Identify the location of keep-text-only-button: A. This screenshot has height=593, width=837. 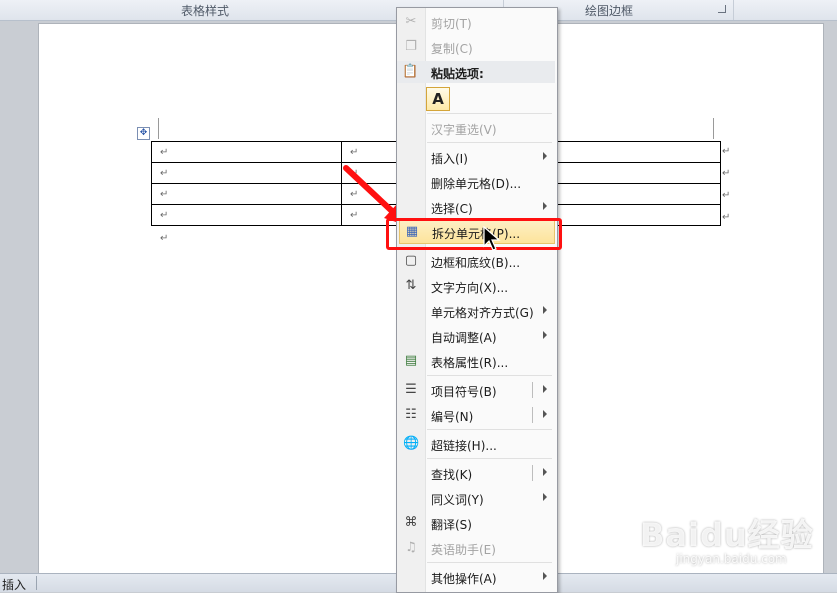
(438, 99).